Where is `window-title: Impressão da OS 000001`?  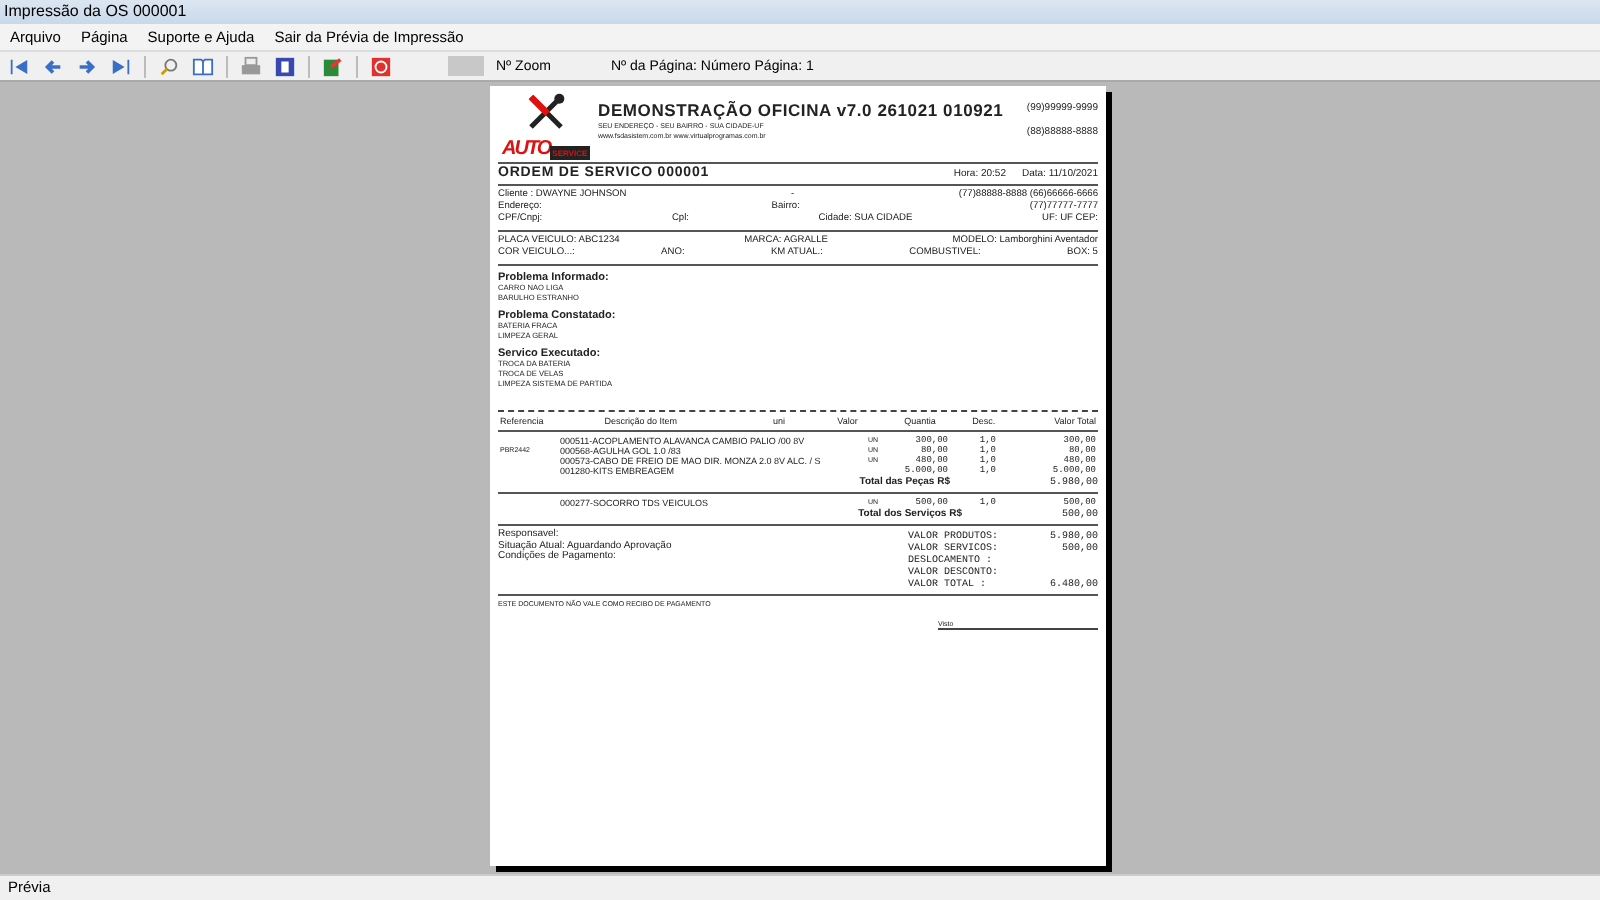 window-title: Impressão da OS 000001 is located at coordinates (800, 12).